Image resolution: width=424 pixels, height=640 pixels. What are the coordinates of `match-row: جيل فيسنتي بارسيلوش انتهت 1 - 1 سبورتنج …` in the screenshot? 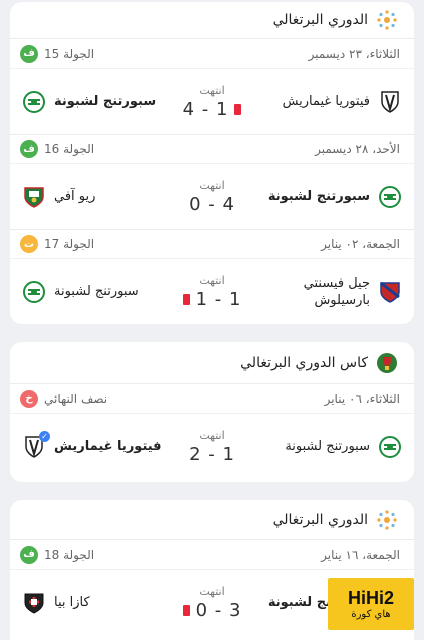 It's located at (212, 291).